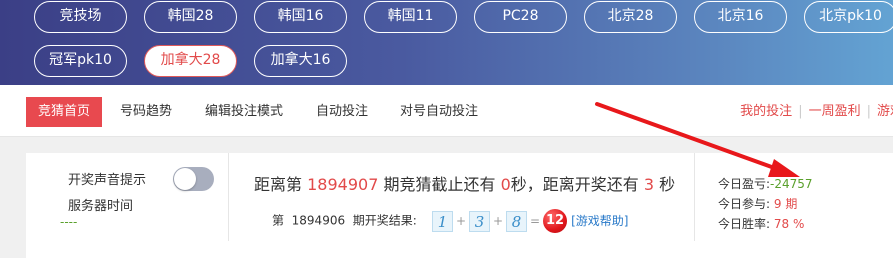 This screenshot has width=893, height=258. Describe the element at coordinates (342, 112) in the screenshot. I see `nav-tab-auto-bet: 自动投注` at that location.